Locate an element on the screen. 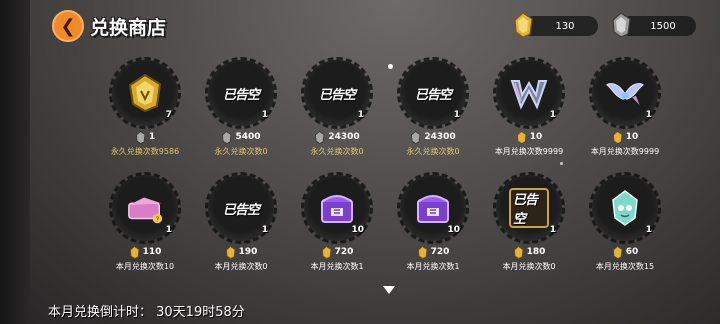  gold-frame-icon: 已告空 is located at coordinates (529, 208).